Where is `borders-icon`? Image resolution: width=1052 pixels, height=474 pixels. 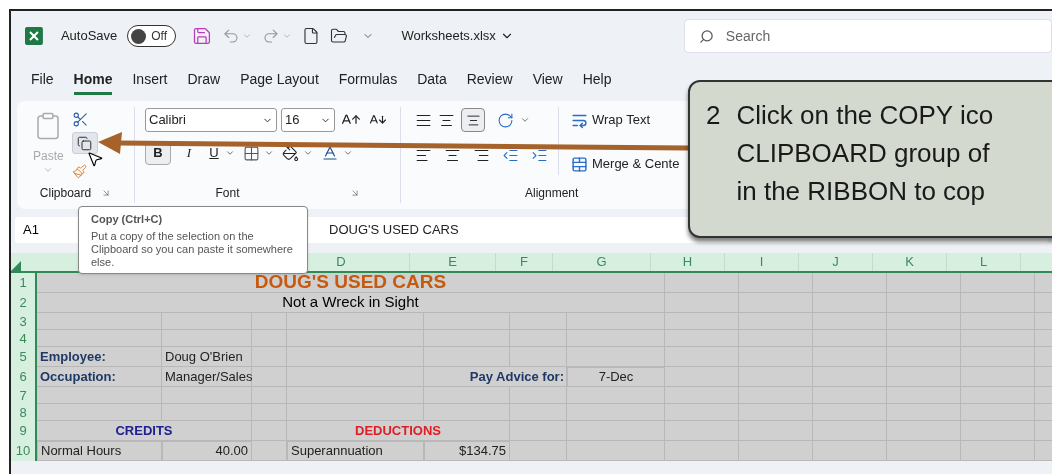
borders-icon is located at coordinates (251, 153).